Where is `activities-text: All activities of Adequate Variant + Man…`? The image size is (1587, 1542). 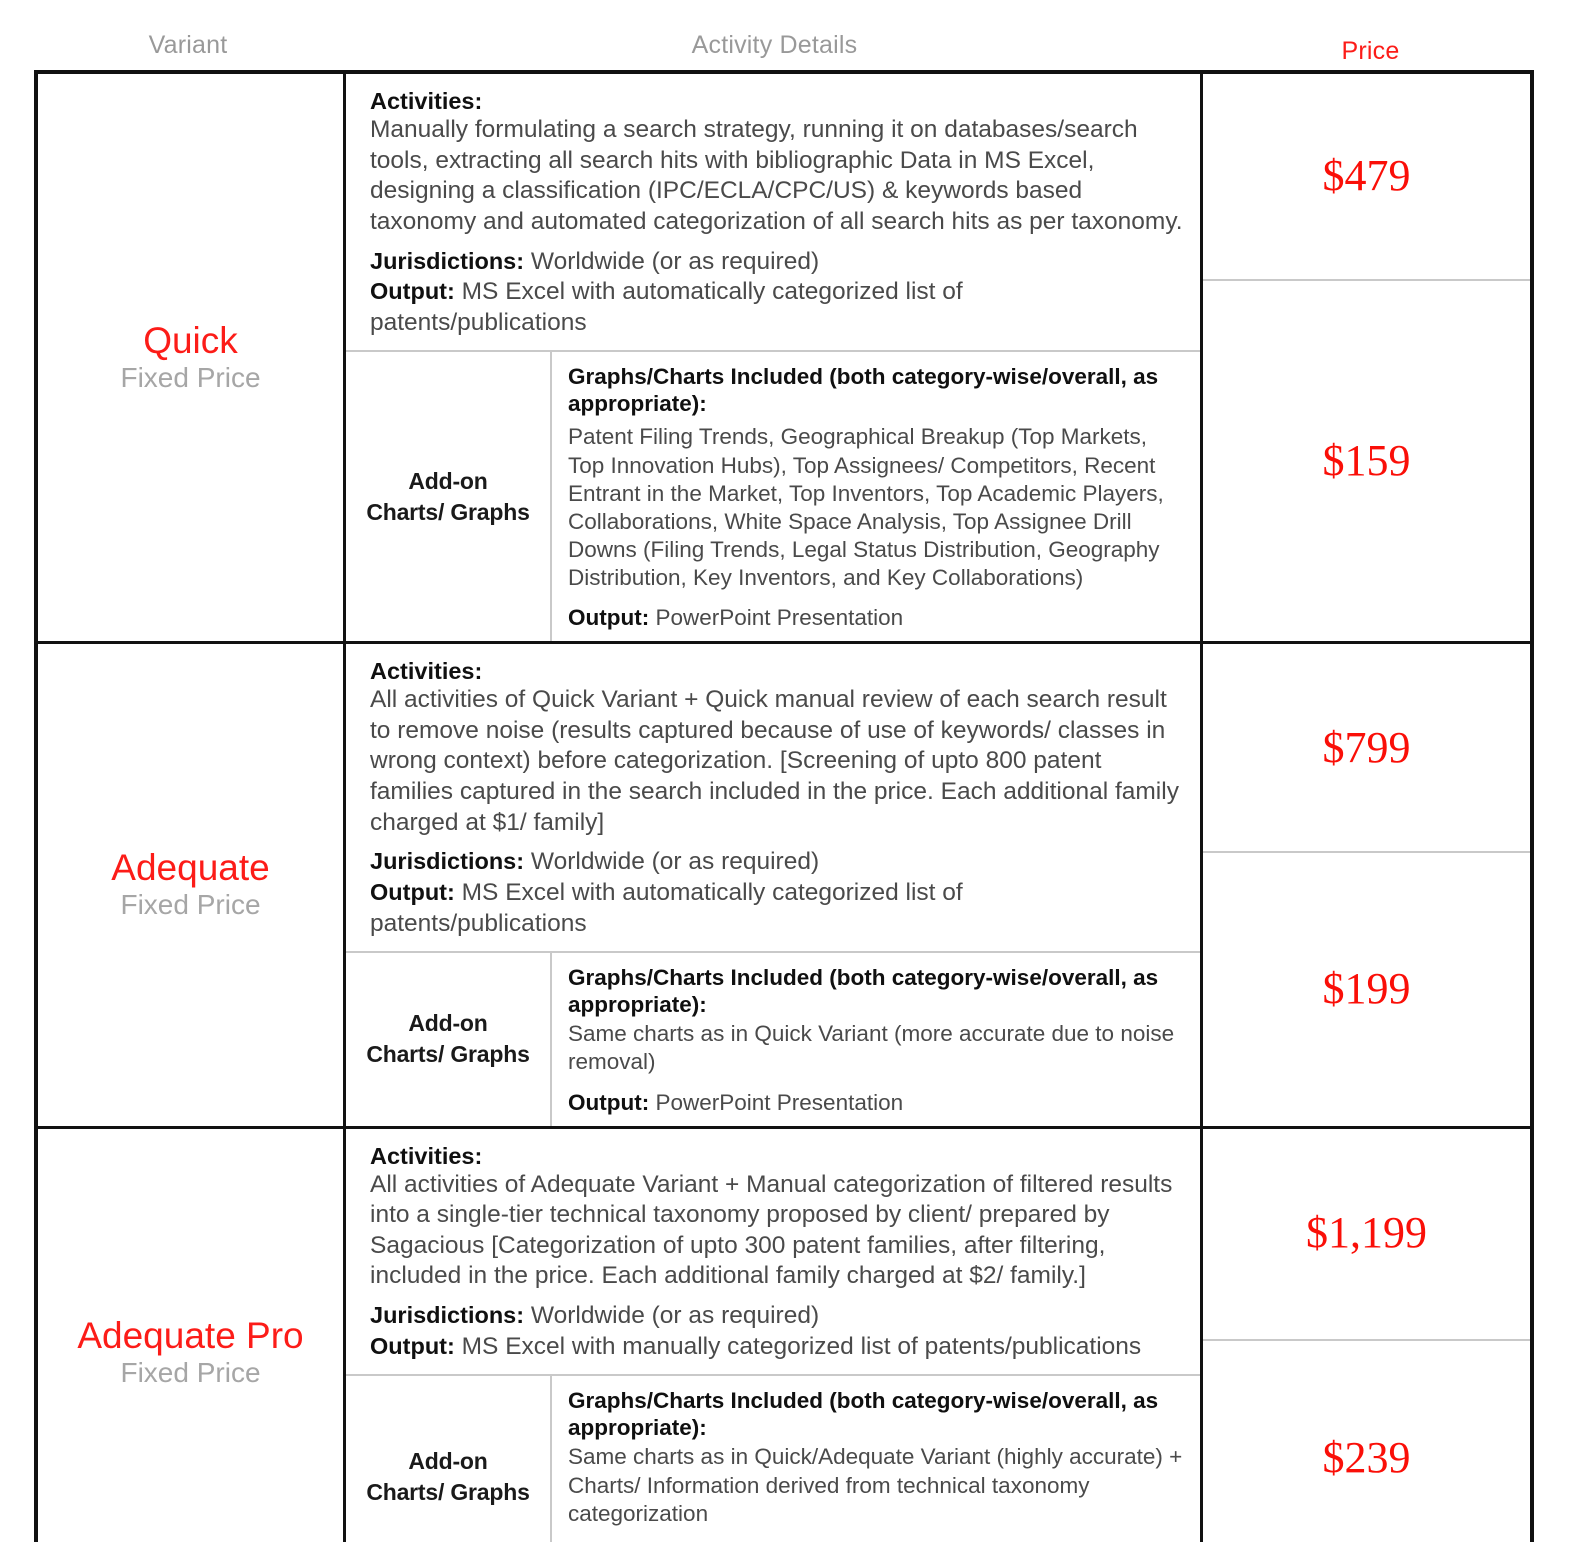 activities-text: All activities of Adequate Variant + Man… is located at coordinates (771, 1230).